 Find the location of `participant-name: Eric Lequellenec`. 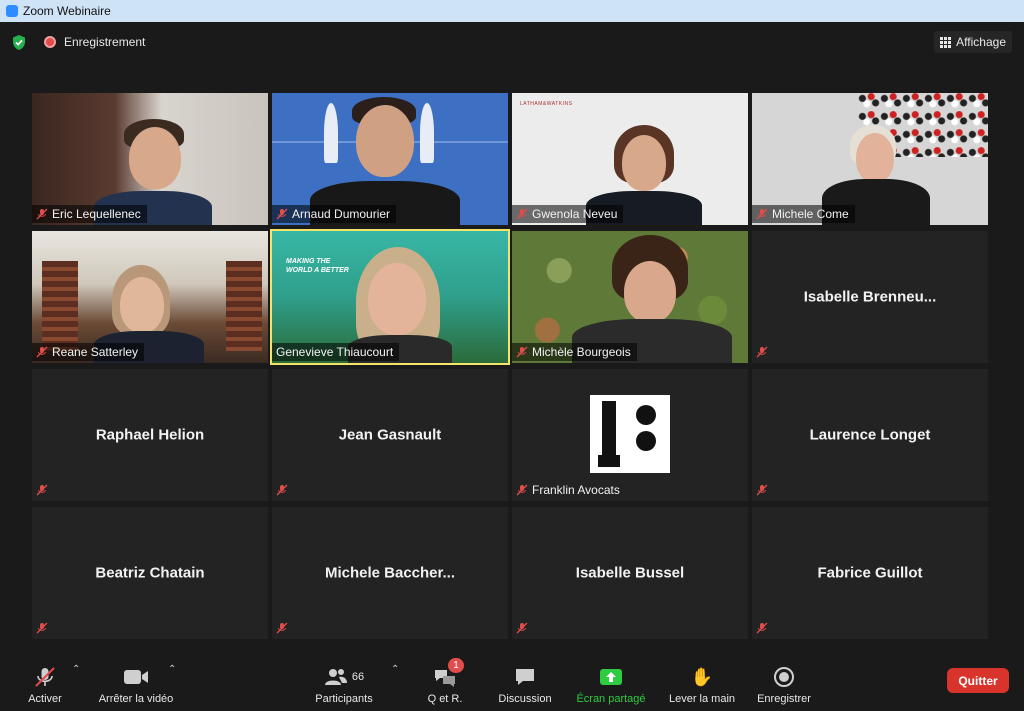

participant-name: Eric Lequellenec is located at coordinates (96, 214).